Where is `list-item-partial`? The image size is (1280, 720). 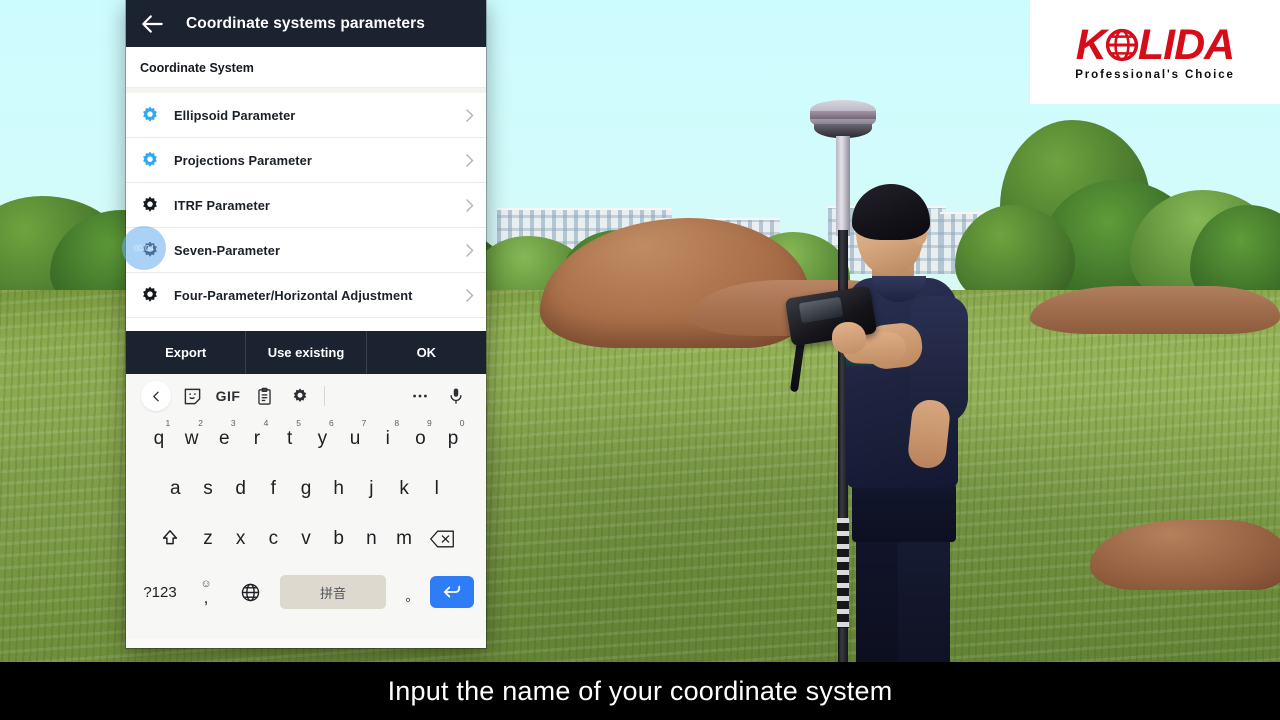 list-item-partial is located at coordinates (306, 324).